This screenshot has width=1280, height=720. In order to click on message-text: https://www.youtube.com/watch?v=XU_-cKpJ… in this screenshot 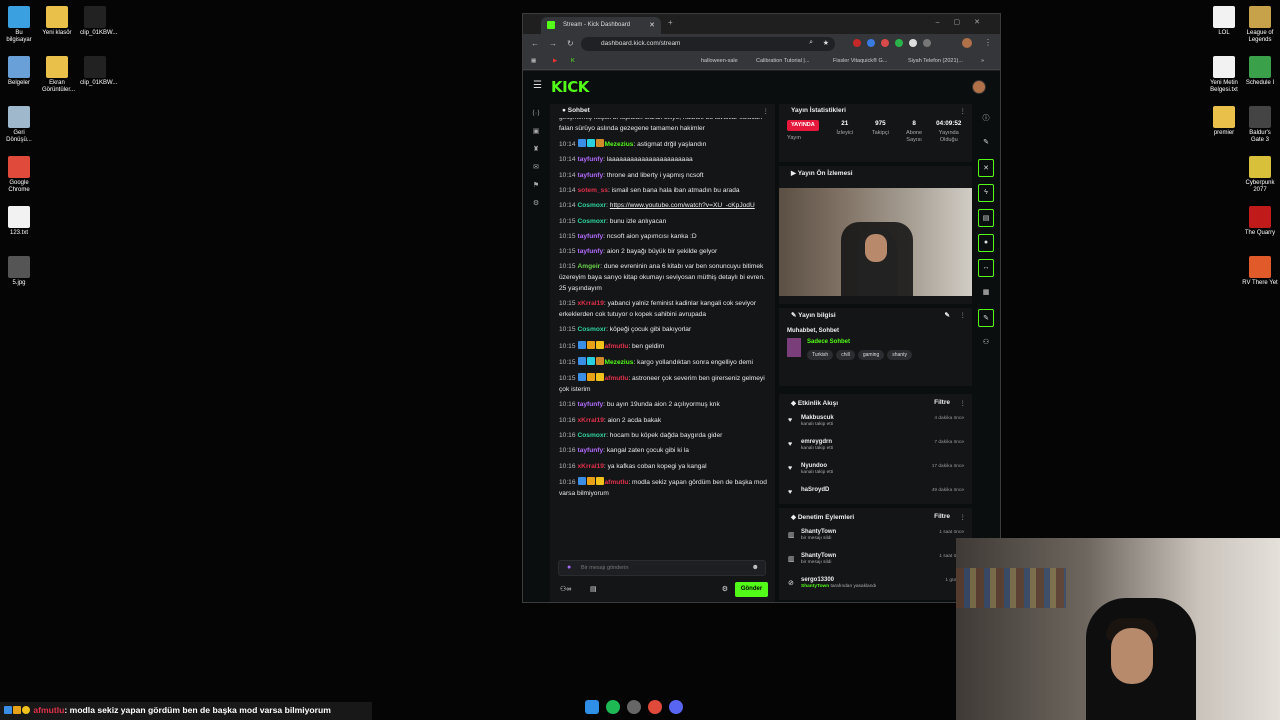, I will do `click(682, 205)`.